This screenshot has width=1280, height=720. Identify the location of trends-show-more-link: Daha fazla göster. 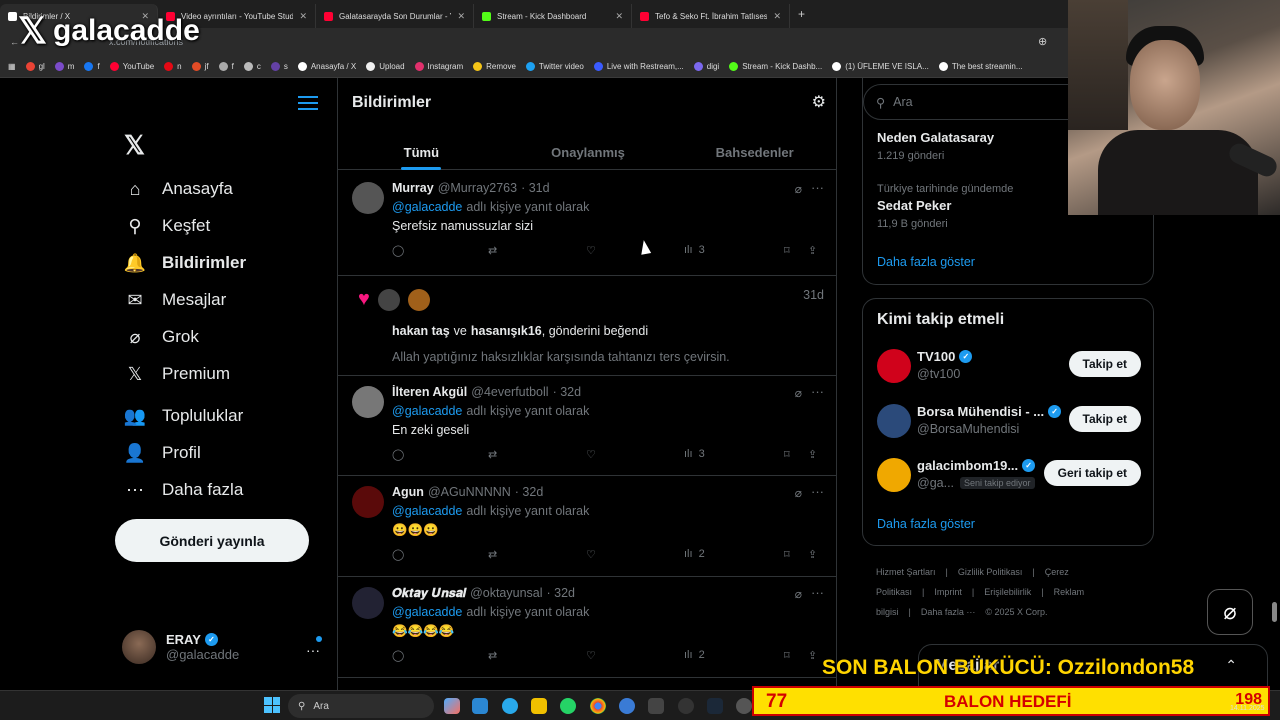
(926, 262).